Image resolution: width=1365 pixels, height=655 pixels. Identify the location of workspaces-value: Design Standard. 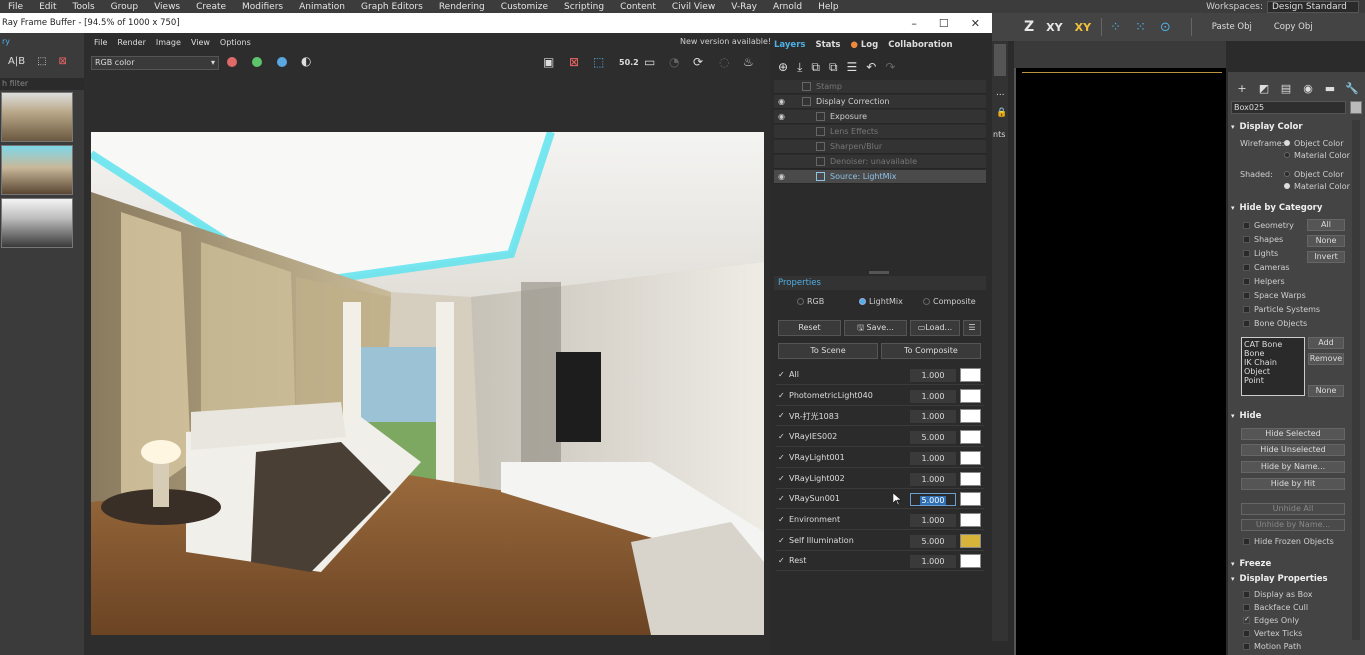
(1313, 6).